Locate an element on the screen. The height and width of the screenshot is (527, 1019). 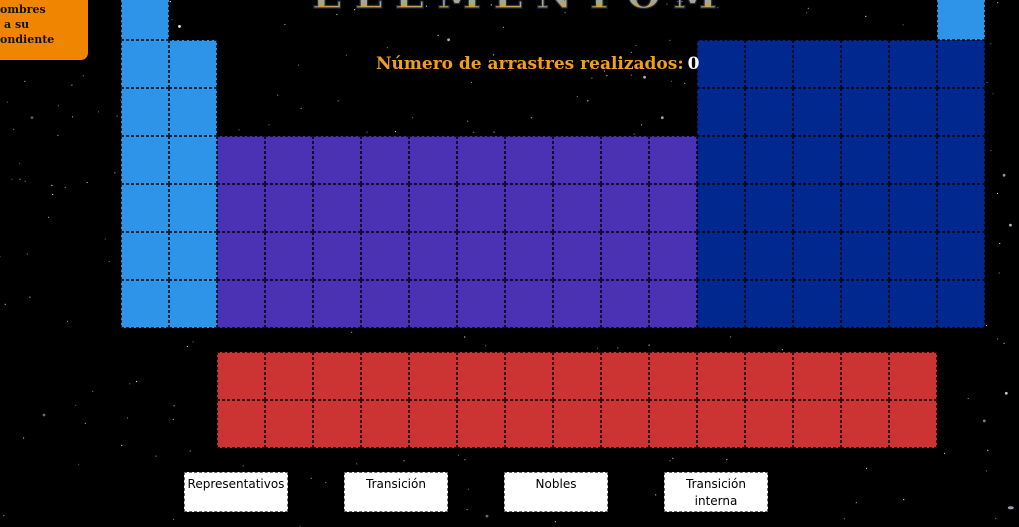
dropzone-transicion: Transición is located at coordinates (396, 492).